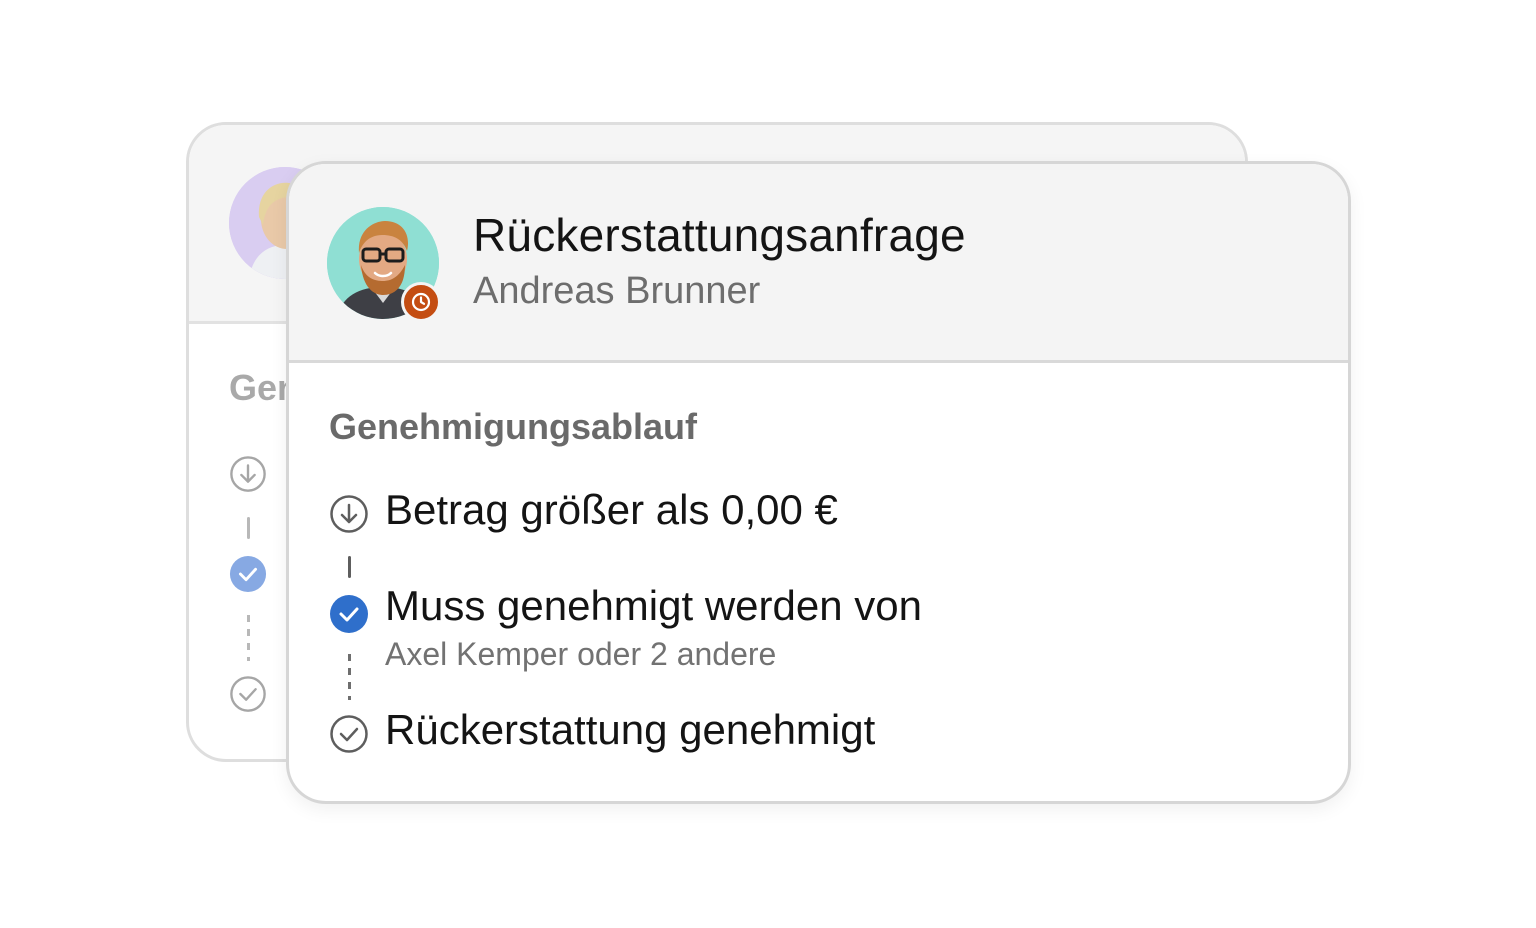  What do you see at coordinates (349, 567) in the screenshot?
I see `connector-solid` at bounding box center [349, 567].